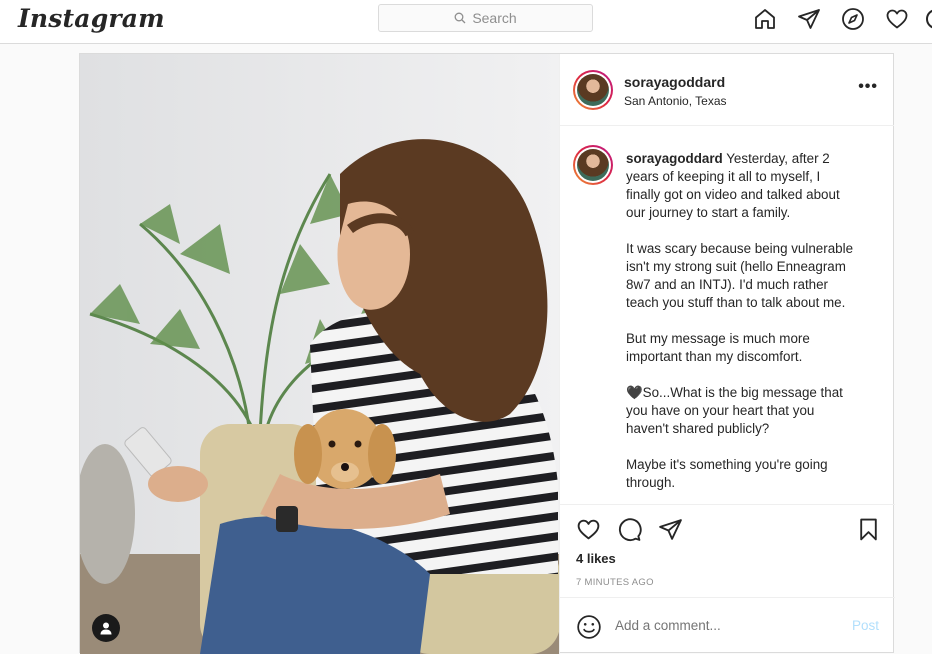 This screenshot has width=932, height=654. Describe the element at coordinates (675, 101) in the screenshot. I see `post-location: San Antonio, Texas` at that location.